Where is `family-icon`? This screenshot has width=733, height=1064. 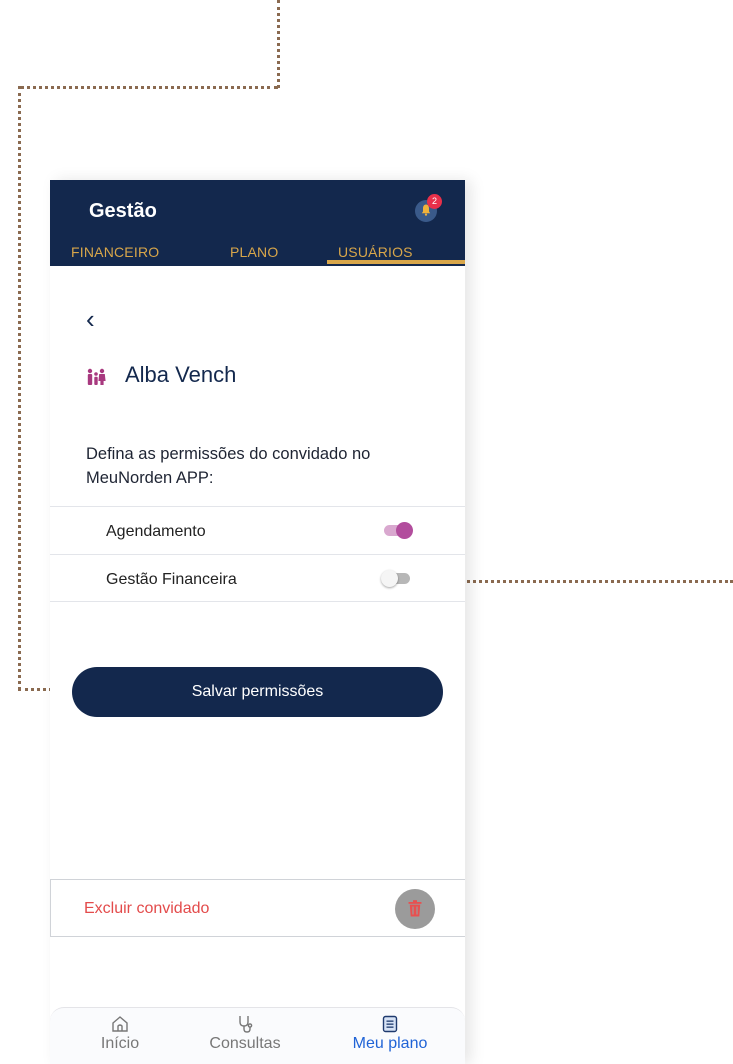
family-icon is located at coordinates (96, 376).